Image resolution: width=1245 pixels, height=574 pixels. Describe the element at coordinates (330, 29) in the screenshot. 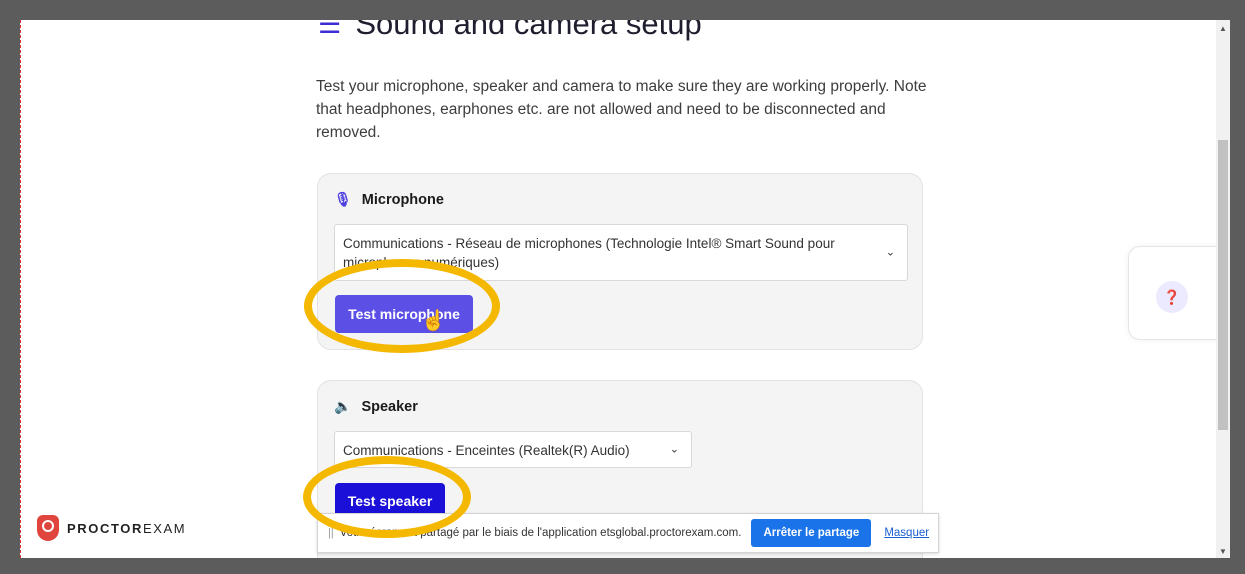

I see `list-icon: ☰` at that location.